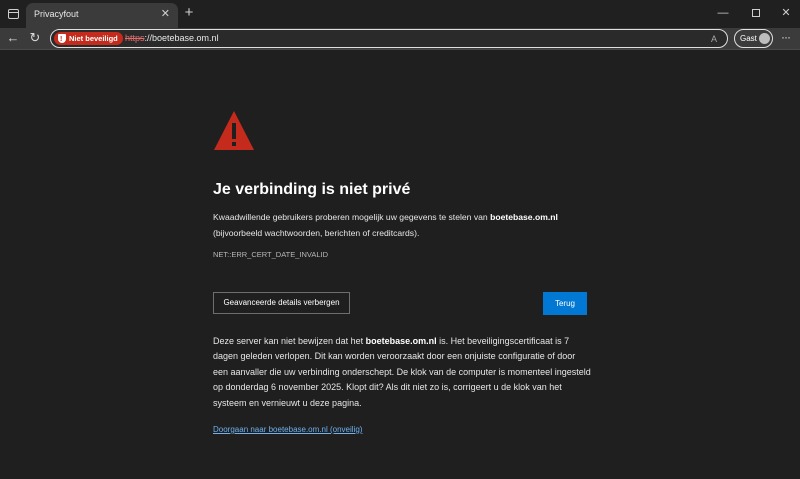 The width and height of the screenshot is (800, 479). Describe the element at coordinates (714, 39) in the screenshot. I see `read-aloud-icon: A` at that location.